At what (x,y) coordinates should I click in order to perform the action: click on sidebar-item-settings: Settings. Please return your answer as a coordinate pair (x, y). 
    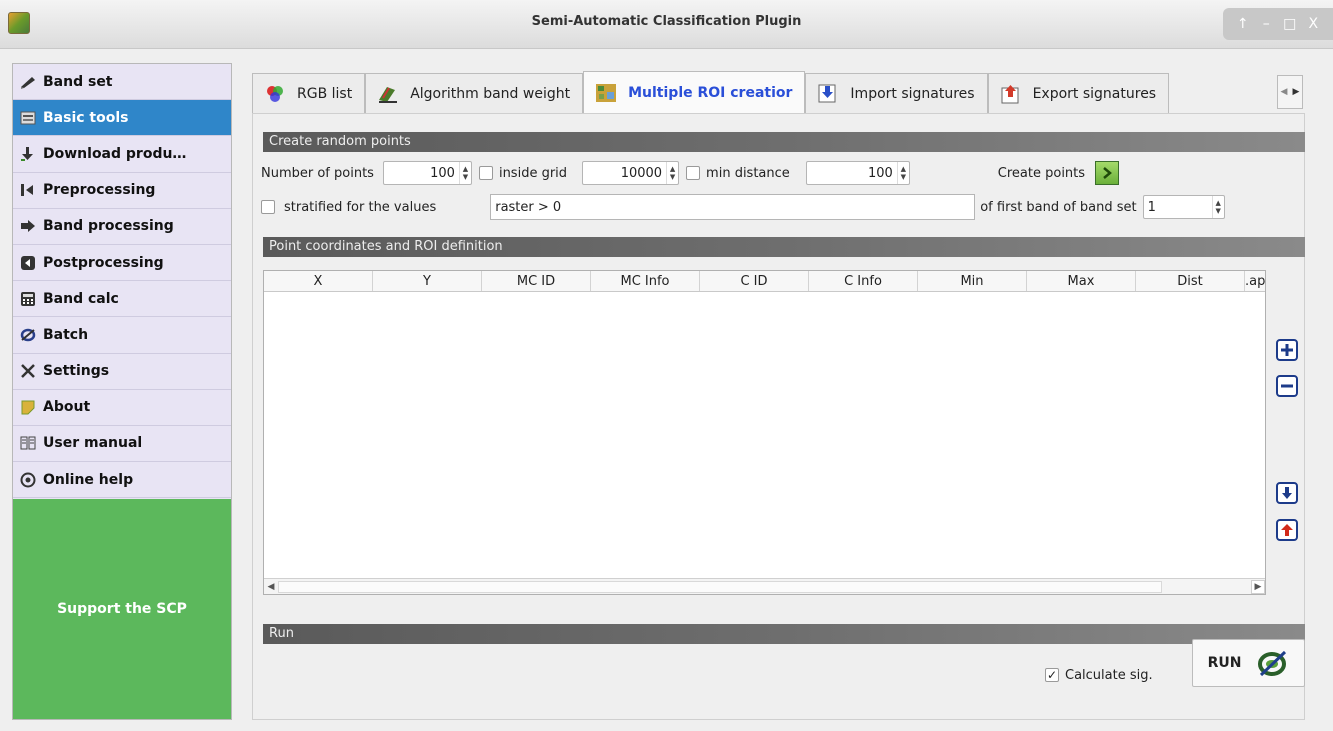
    Looking at the image, I should click on (122, 372).